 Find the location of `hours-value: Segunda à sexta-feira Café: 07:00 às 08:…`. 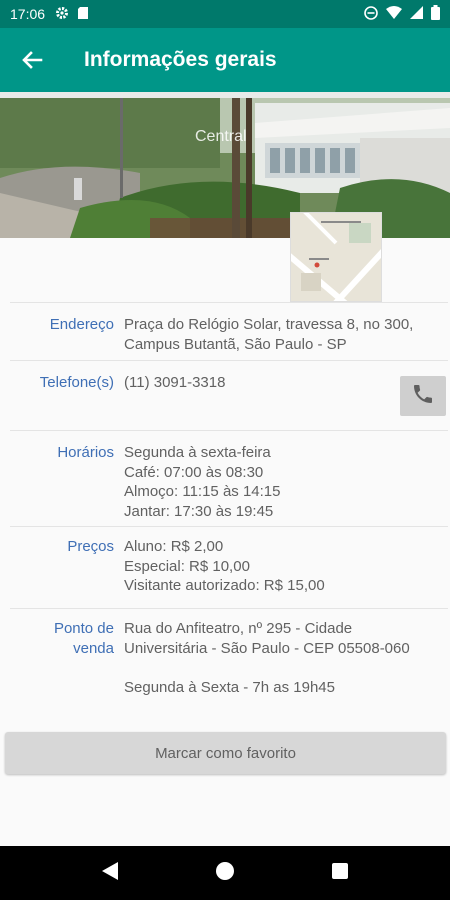

hours-value: Segunda à sexta-feira Café: 07:00 às 08:… is located at coordinates (202, 482).